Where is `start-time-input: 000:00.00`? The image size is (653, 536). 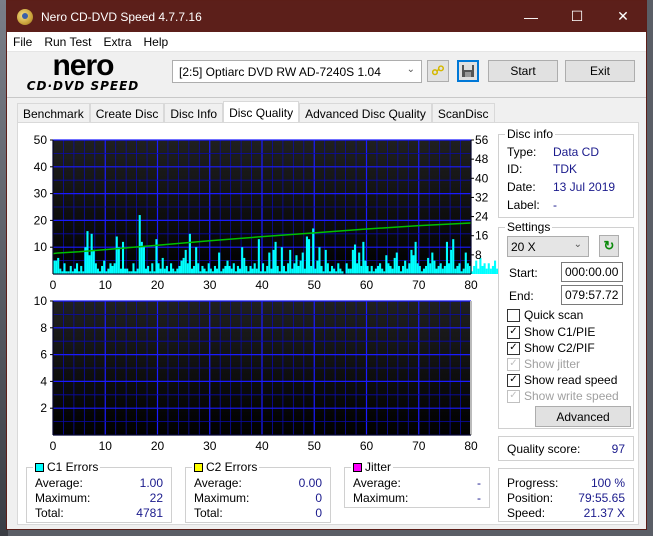
start-time-input: 000:00.00 is located at coordinates (592, 272).